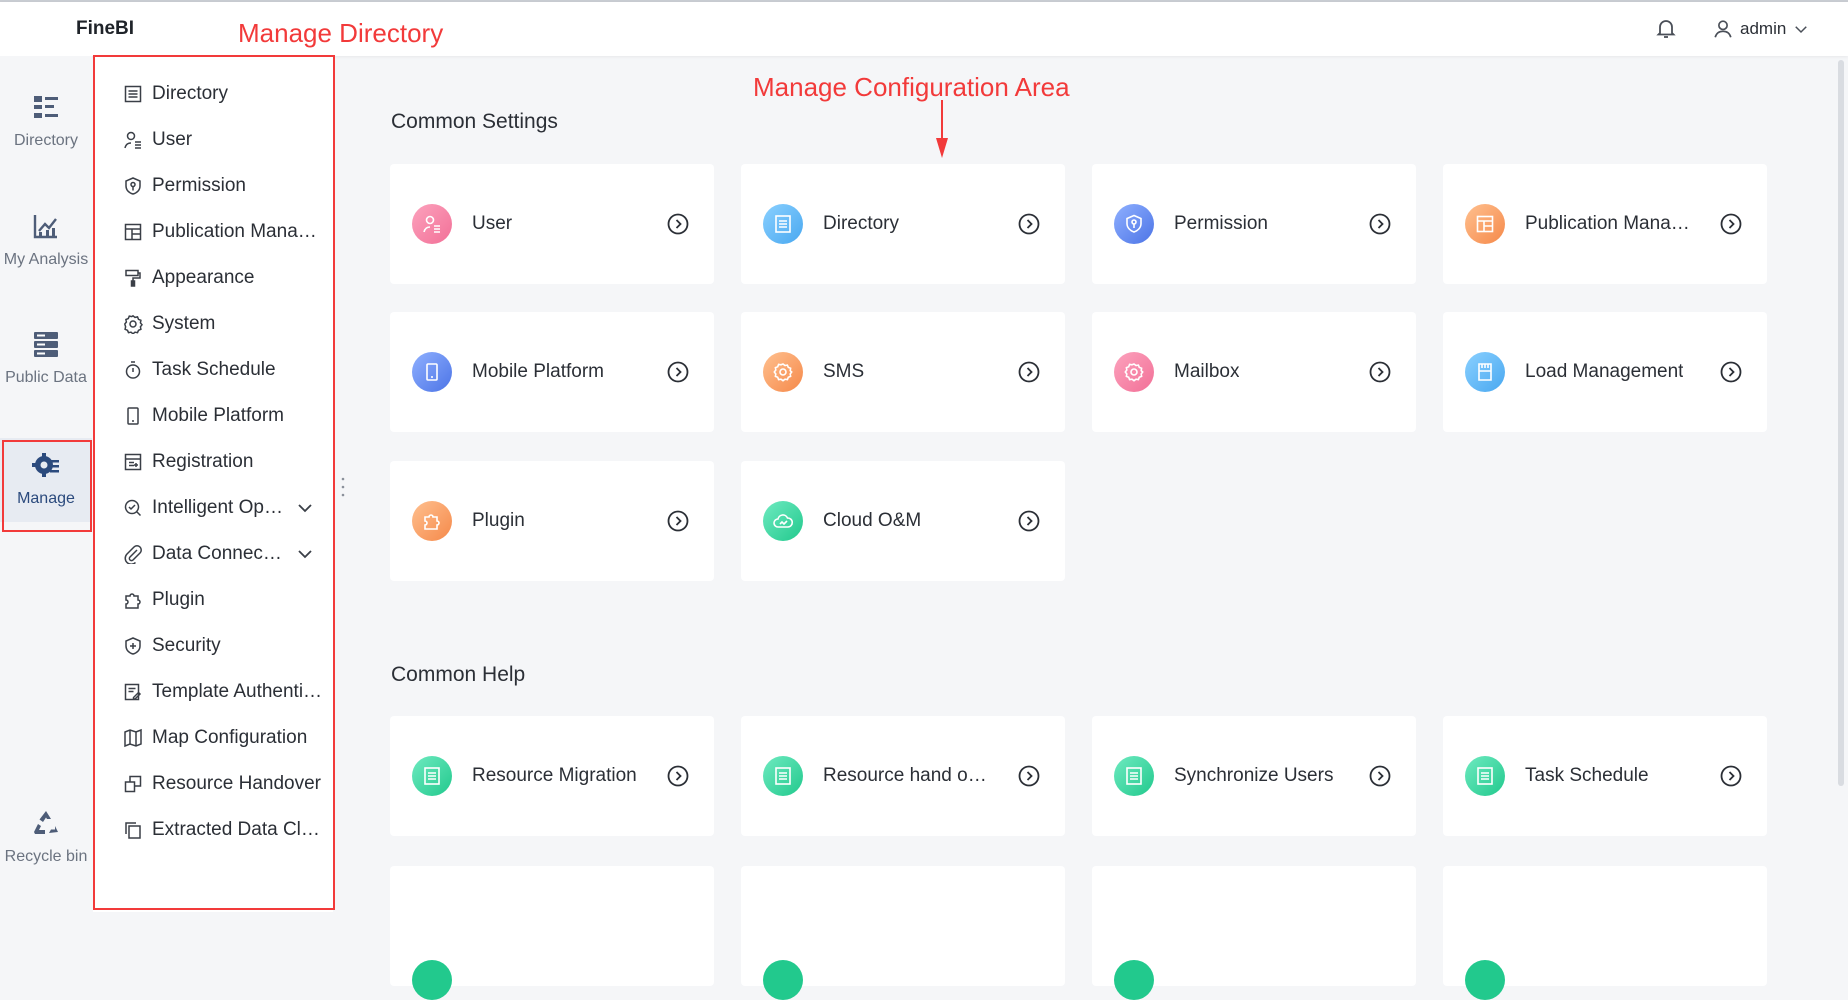 This screenshot has width=1848, height=1000. Describe the element at coordinates (203, 461) in the screenshot. I see `menu-label: Registration` at that location.